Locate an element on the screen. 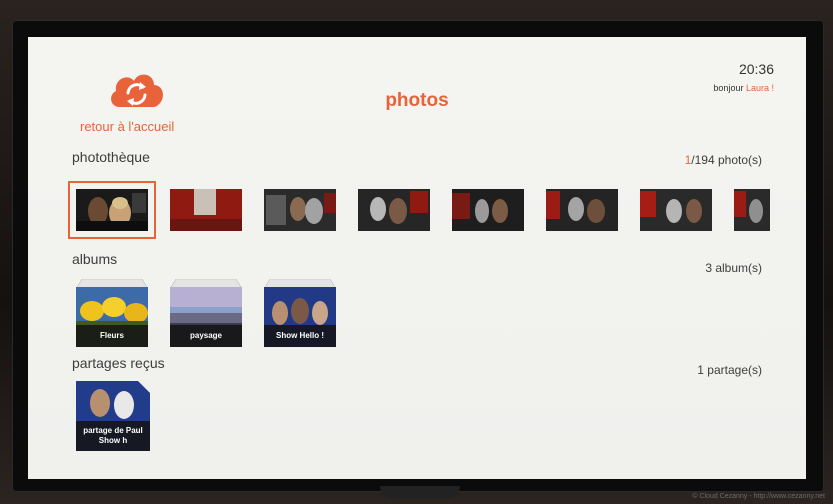 The width and height of the screenshot is (833, 504). album-label: paysage is located at coordinates (206, 336).